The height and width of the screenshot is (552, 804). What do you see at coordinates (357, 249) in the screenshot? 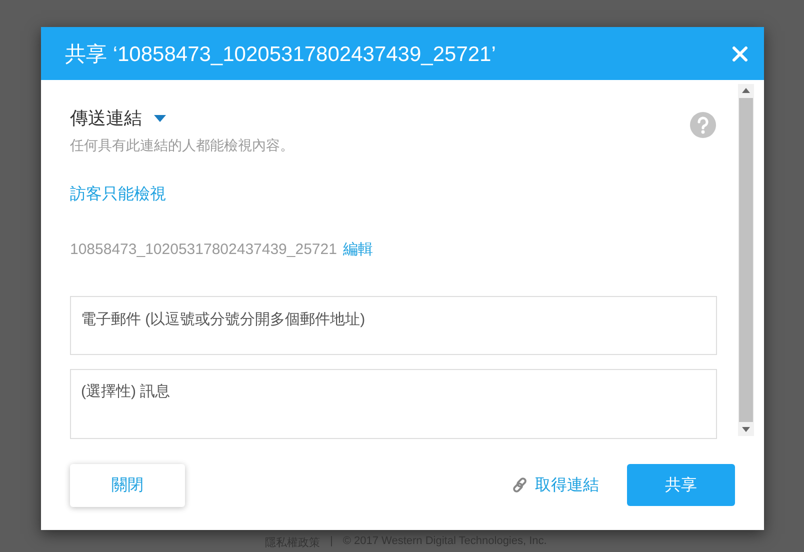
I see `edit-link: 編輯` at bounding box center [357, 249].